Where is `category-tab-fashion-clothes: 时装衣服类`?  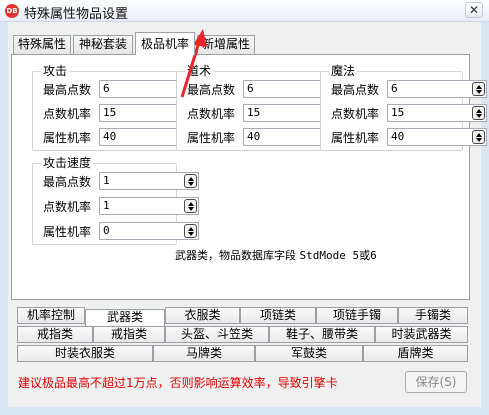 category-tab-fashion-clothes: 时装衣服类 is located at coordinates (85, 353).